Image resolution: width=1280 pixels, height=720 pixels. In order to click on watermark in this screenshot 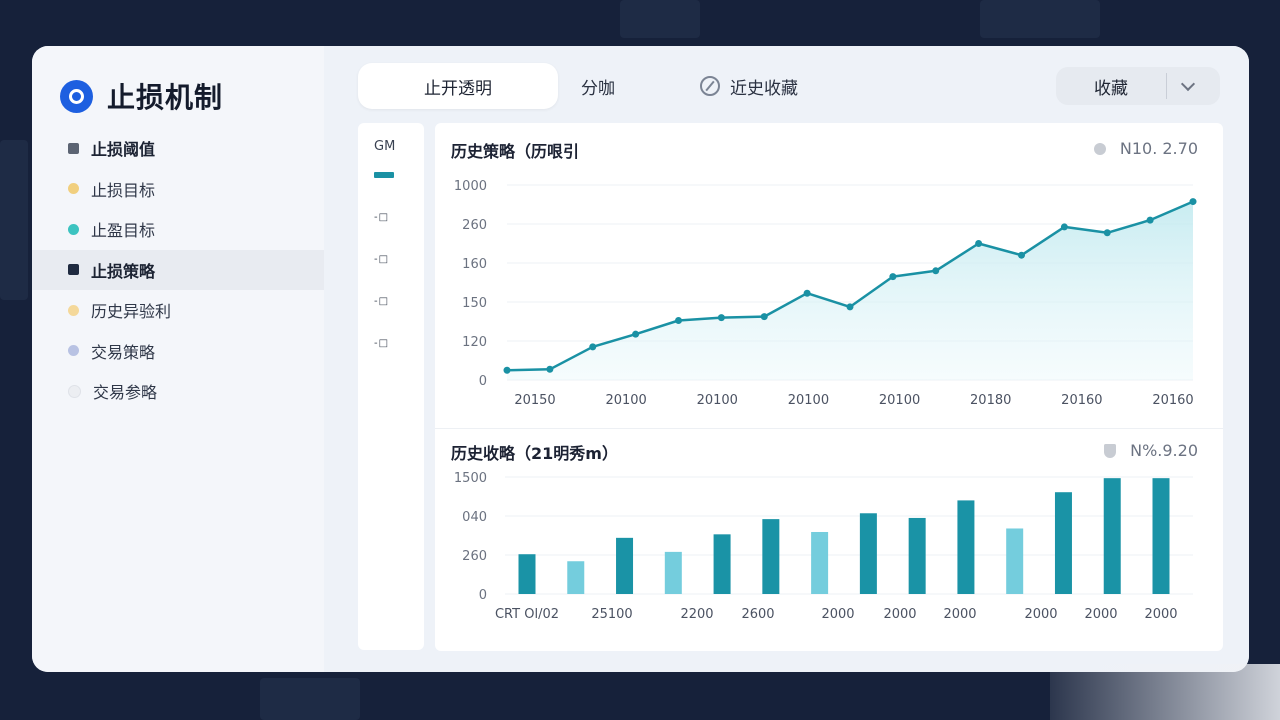, I will do `click(1165, 692)`.